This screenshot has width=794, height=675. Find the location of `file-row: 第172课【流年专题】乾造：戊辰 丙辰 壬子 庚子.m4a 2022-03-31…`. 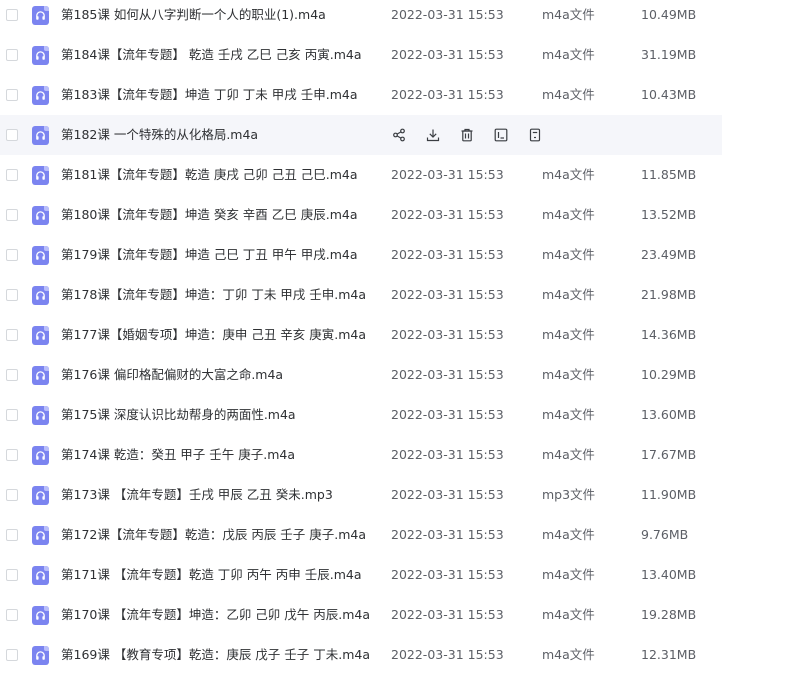

file-row: 第172课【流年专题】乾造：戊辰 丙辰 壬子 庚子.m4a 2022-03-31… is located at coordinates (361, 535).